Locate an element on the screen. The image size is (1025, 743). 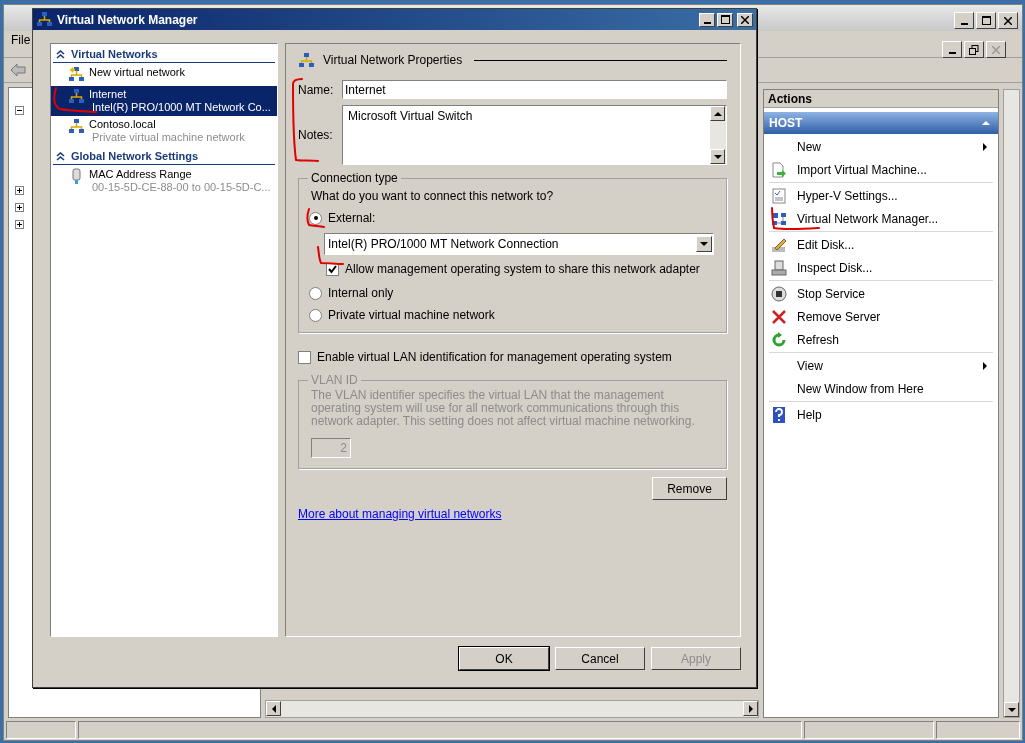
add-network-icon is located at coordinates (76, 74).